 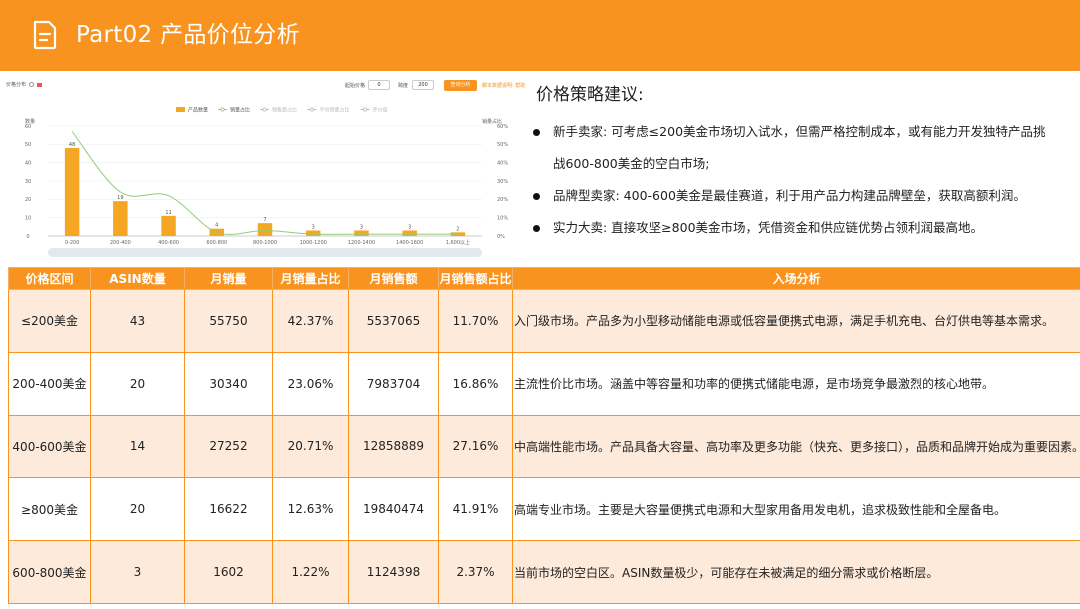 I want to click on y-tick-label: 40, so click(x=28, y=163).